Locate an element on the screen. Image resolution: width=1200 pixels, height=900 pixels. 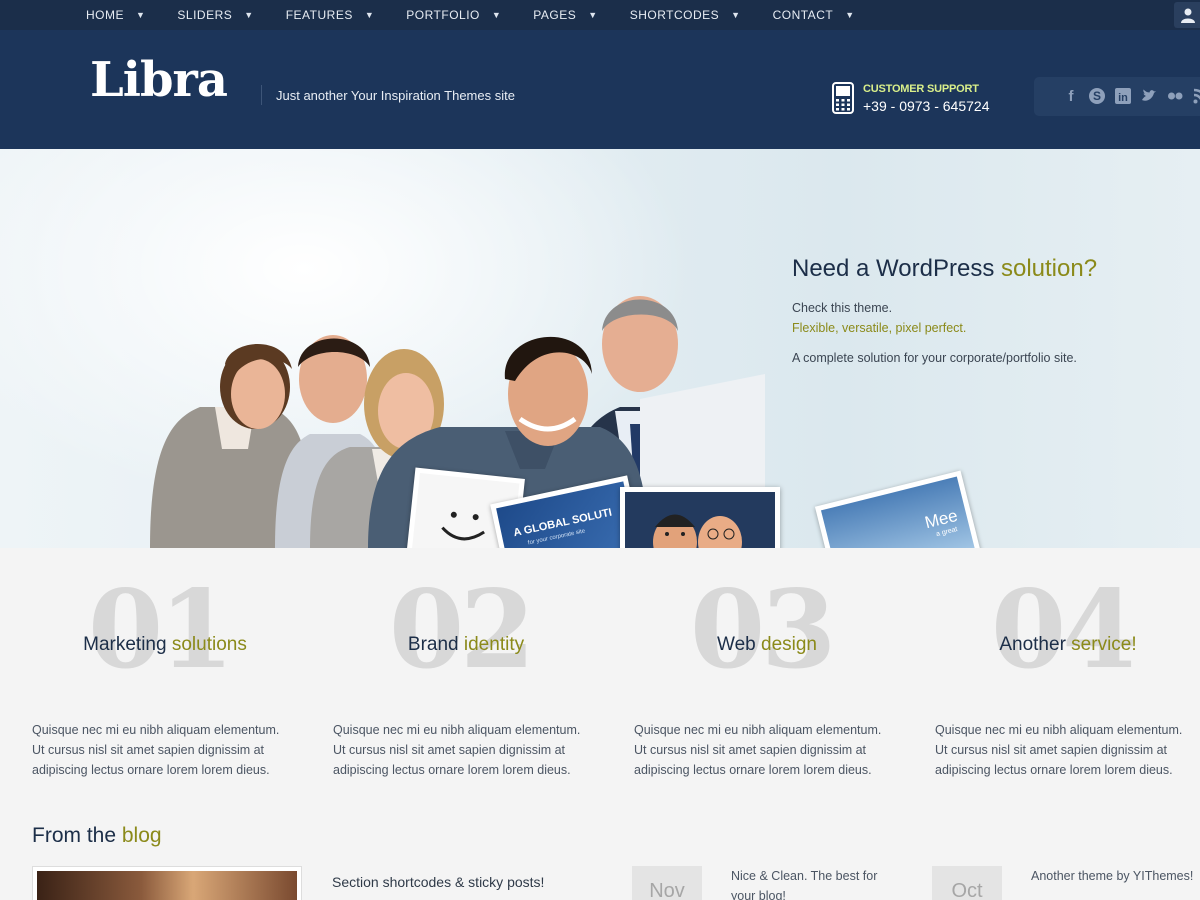
menu-item-label: PAGES is located at coordinates (555, 15).